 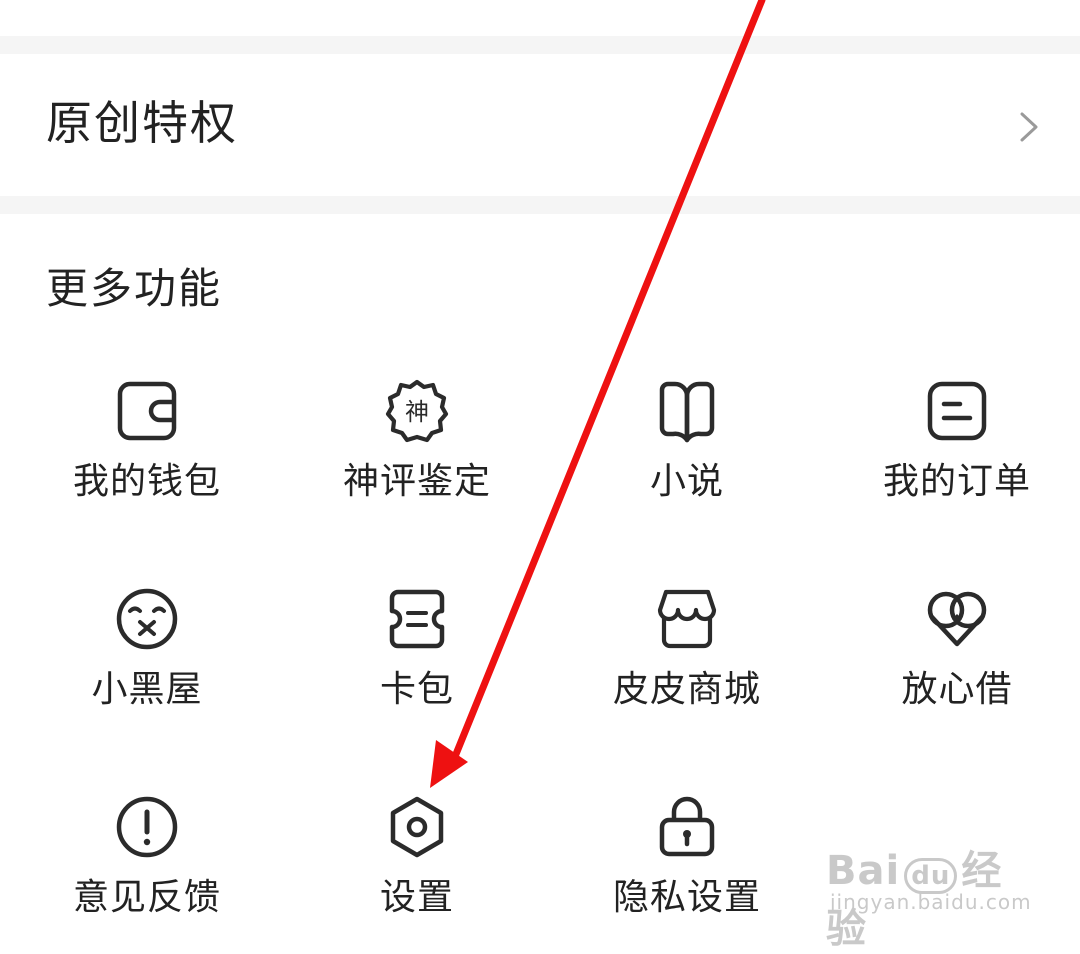 I want to click on grid-item-label: 放心借, so click(x=957, y=689).